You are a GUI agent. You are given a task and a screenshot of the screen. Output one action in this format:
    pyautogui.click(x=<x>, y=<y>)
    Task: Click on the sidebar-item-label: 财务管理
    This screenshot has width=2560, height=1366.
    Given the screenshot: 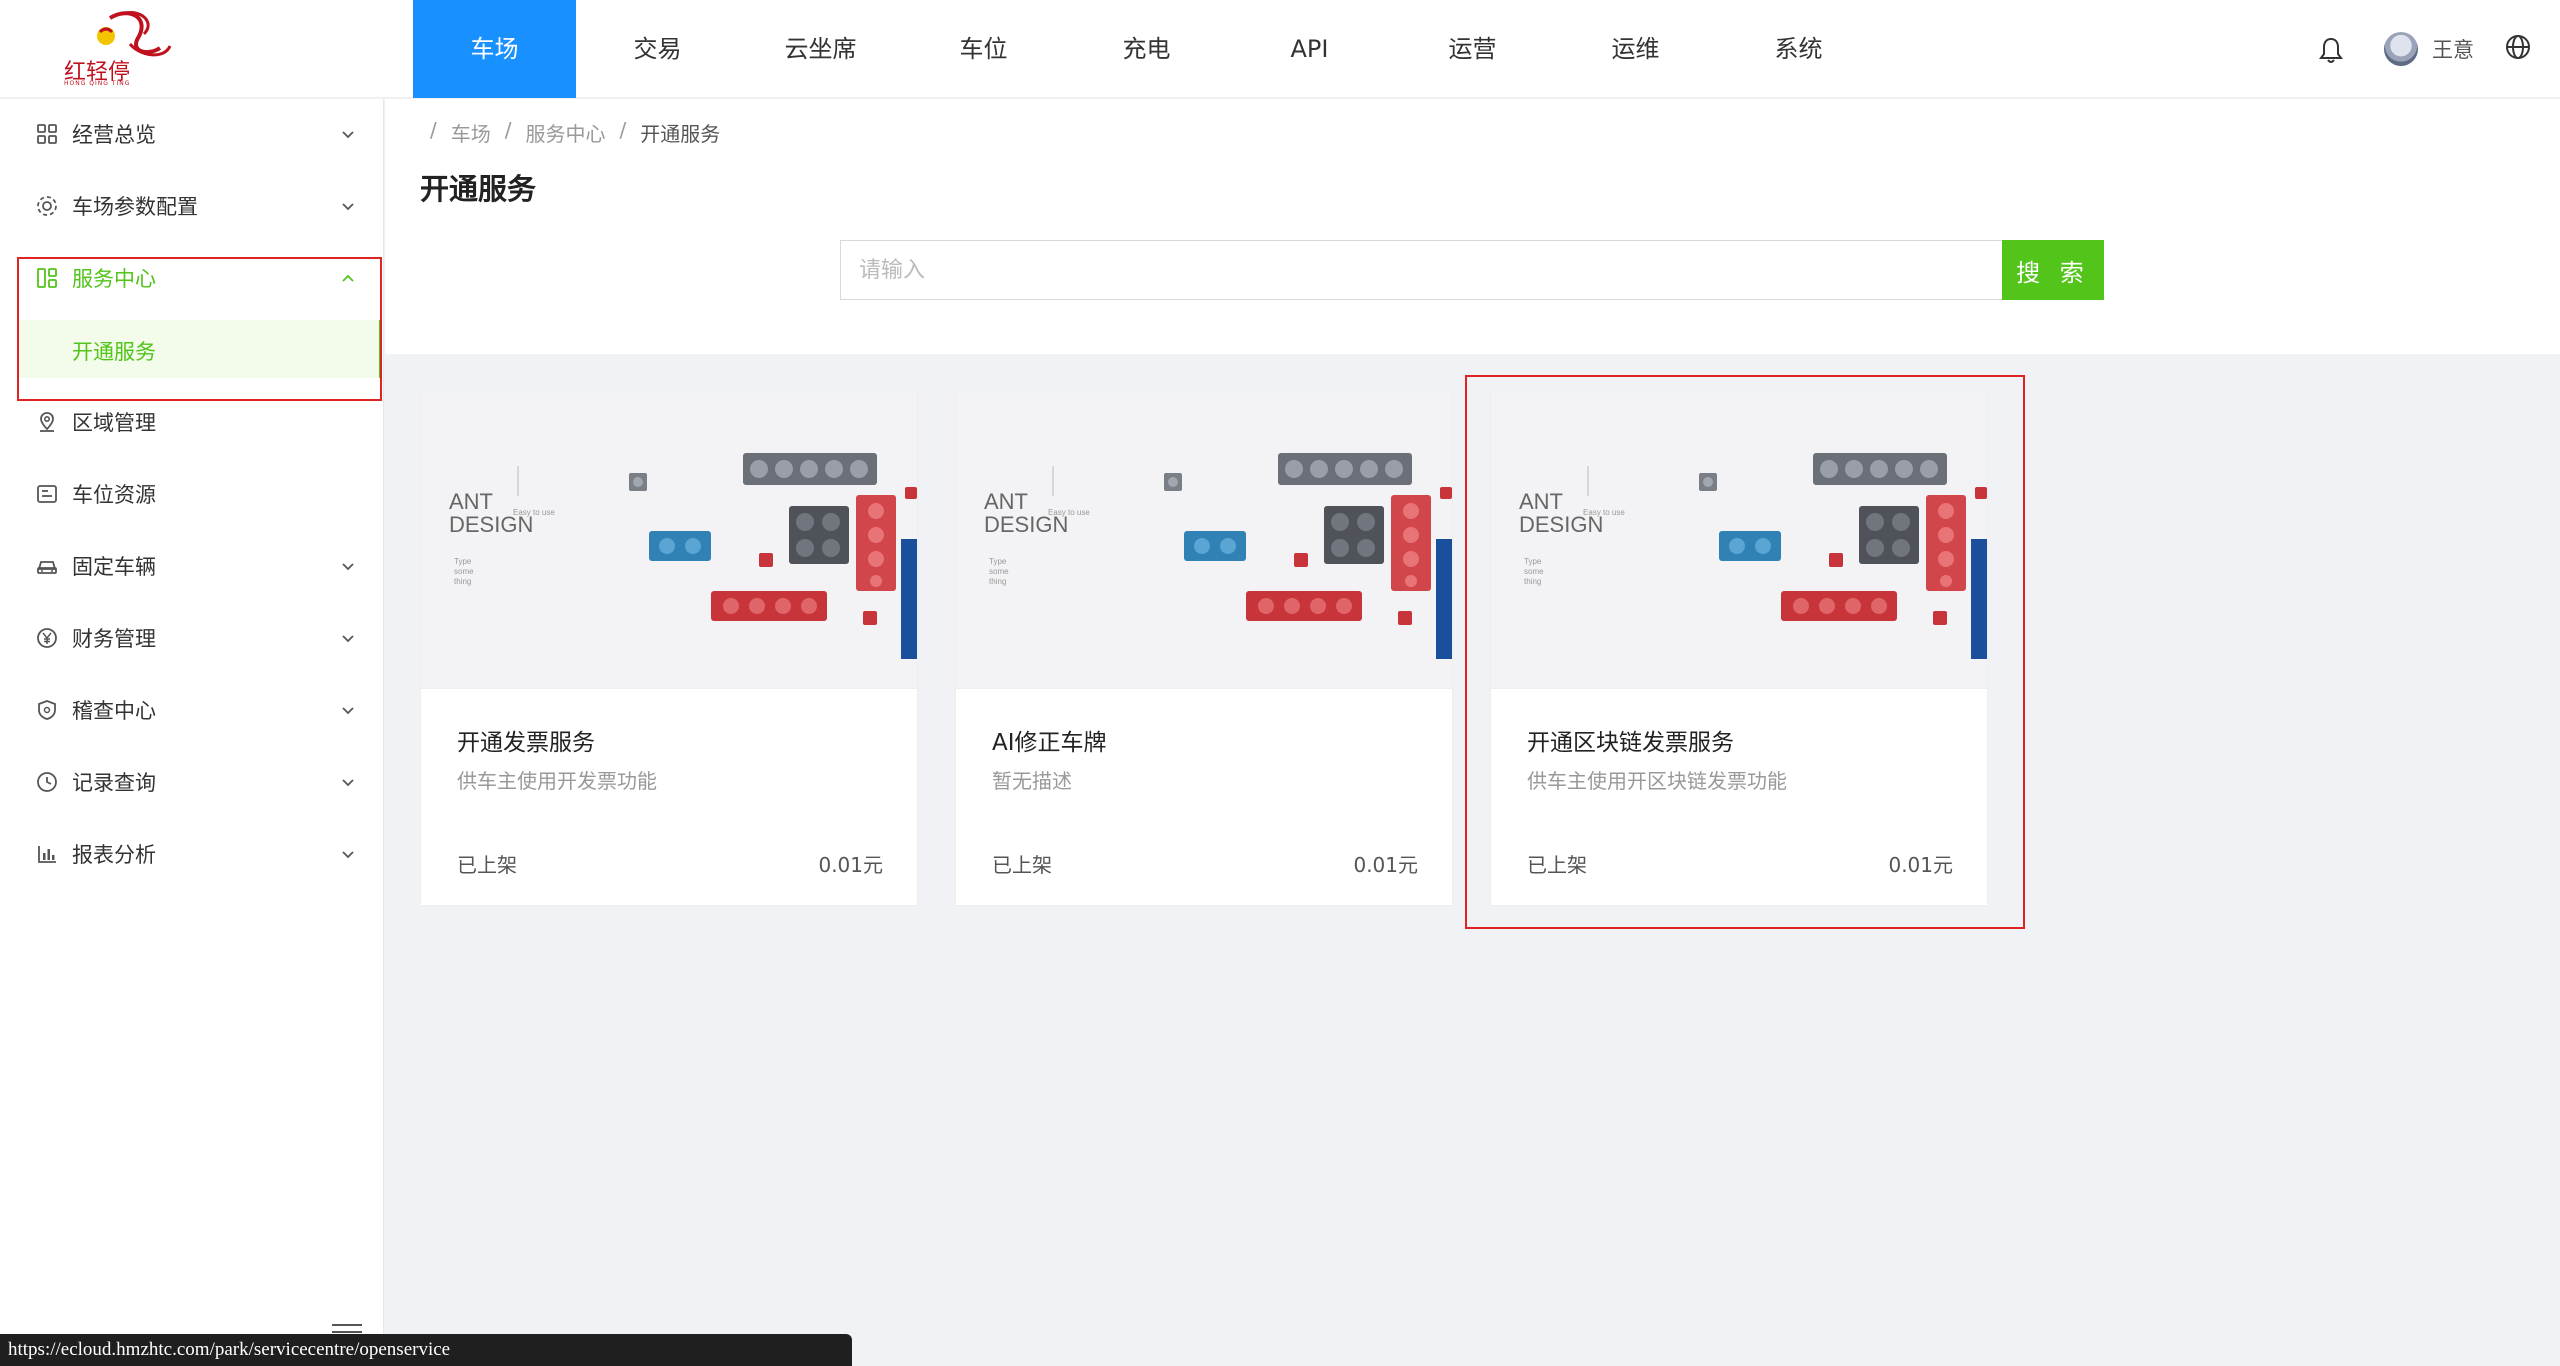 What is the action you would take?
    pyautogui.click(x=114, y=639)
    